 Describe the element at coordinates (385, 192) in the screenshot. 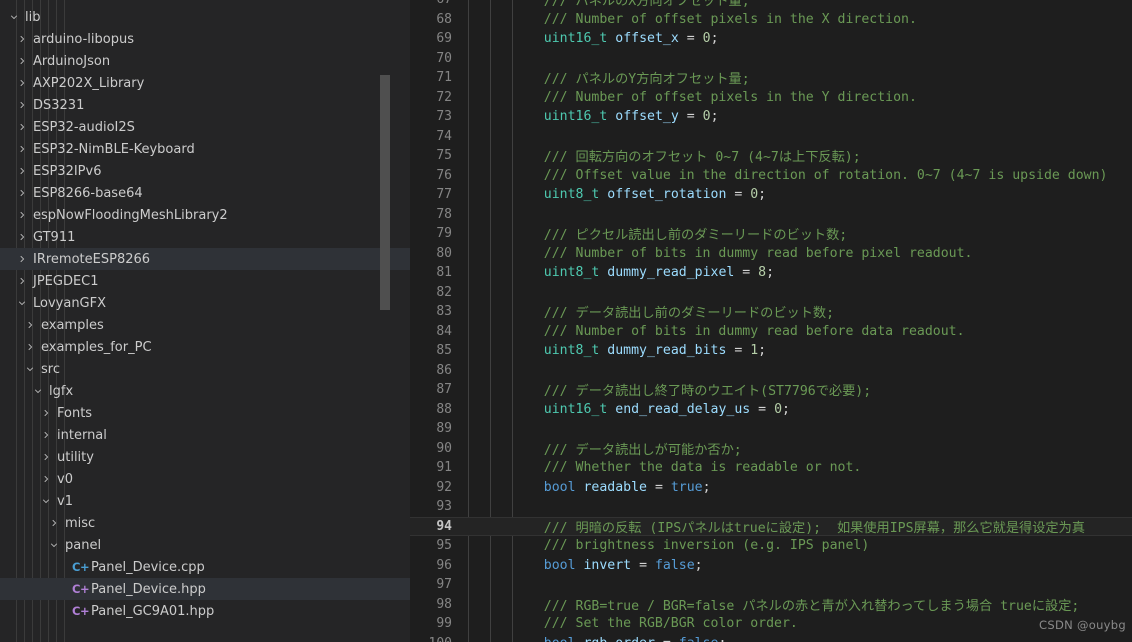

I see `explorer-scrollbar-thumb` at that location.